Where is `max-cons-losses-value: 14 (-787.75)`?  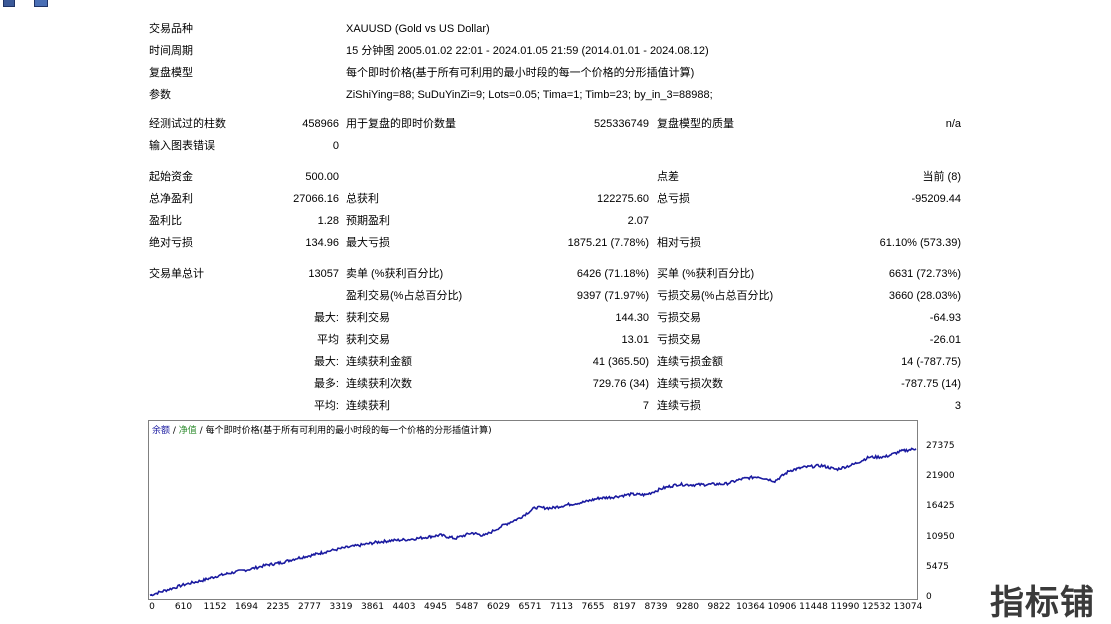
max-cons-losses-value: 14 (-787.75) is located at coordinates (931, 362).